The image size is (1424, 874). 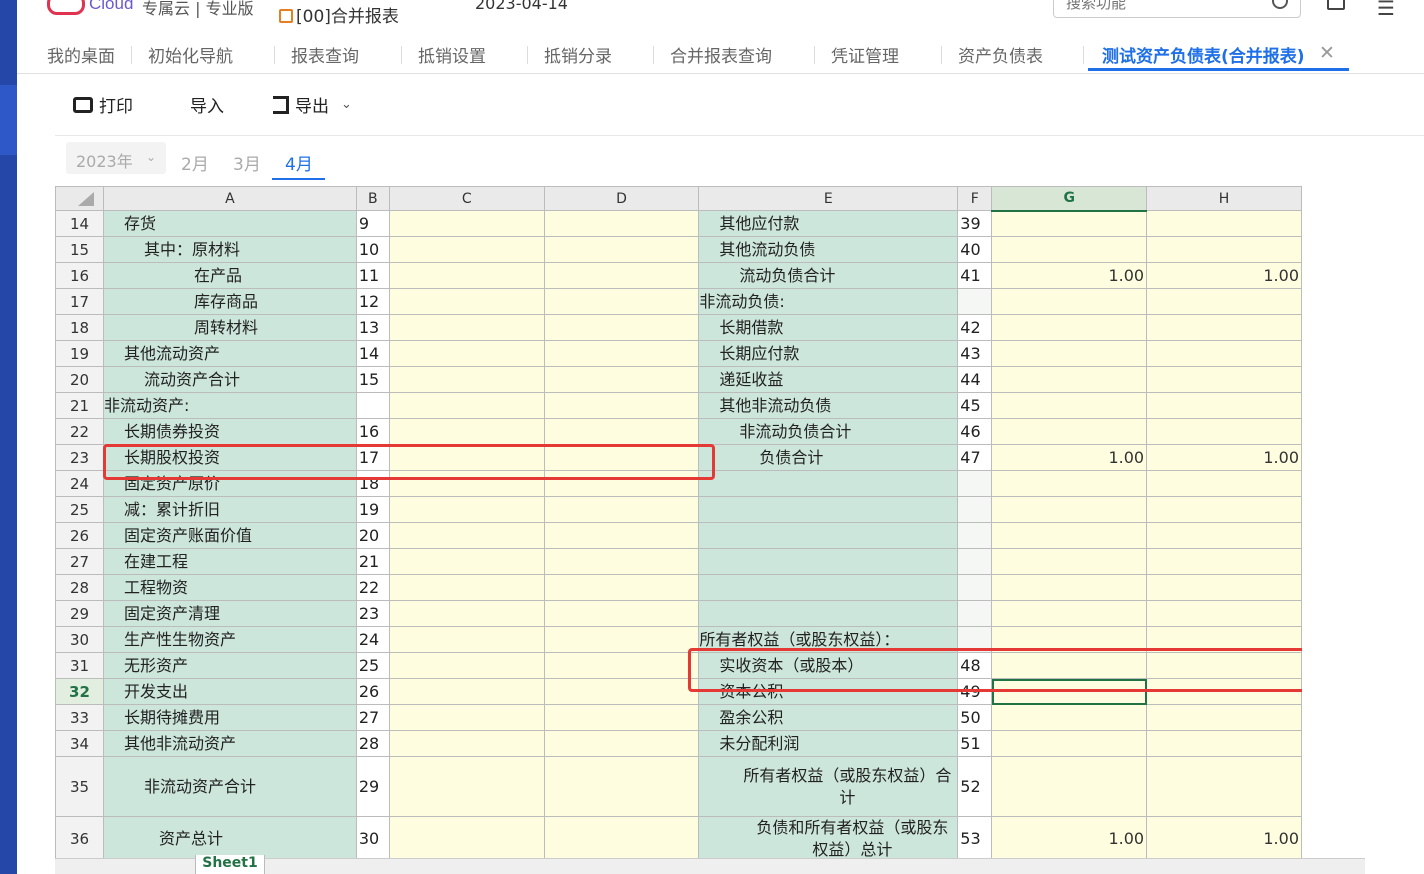 What do you see at coordinates (79, 353) in the screenshot?
I see `row-number: 19` at bounding box center [79, 353].